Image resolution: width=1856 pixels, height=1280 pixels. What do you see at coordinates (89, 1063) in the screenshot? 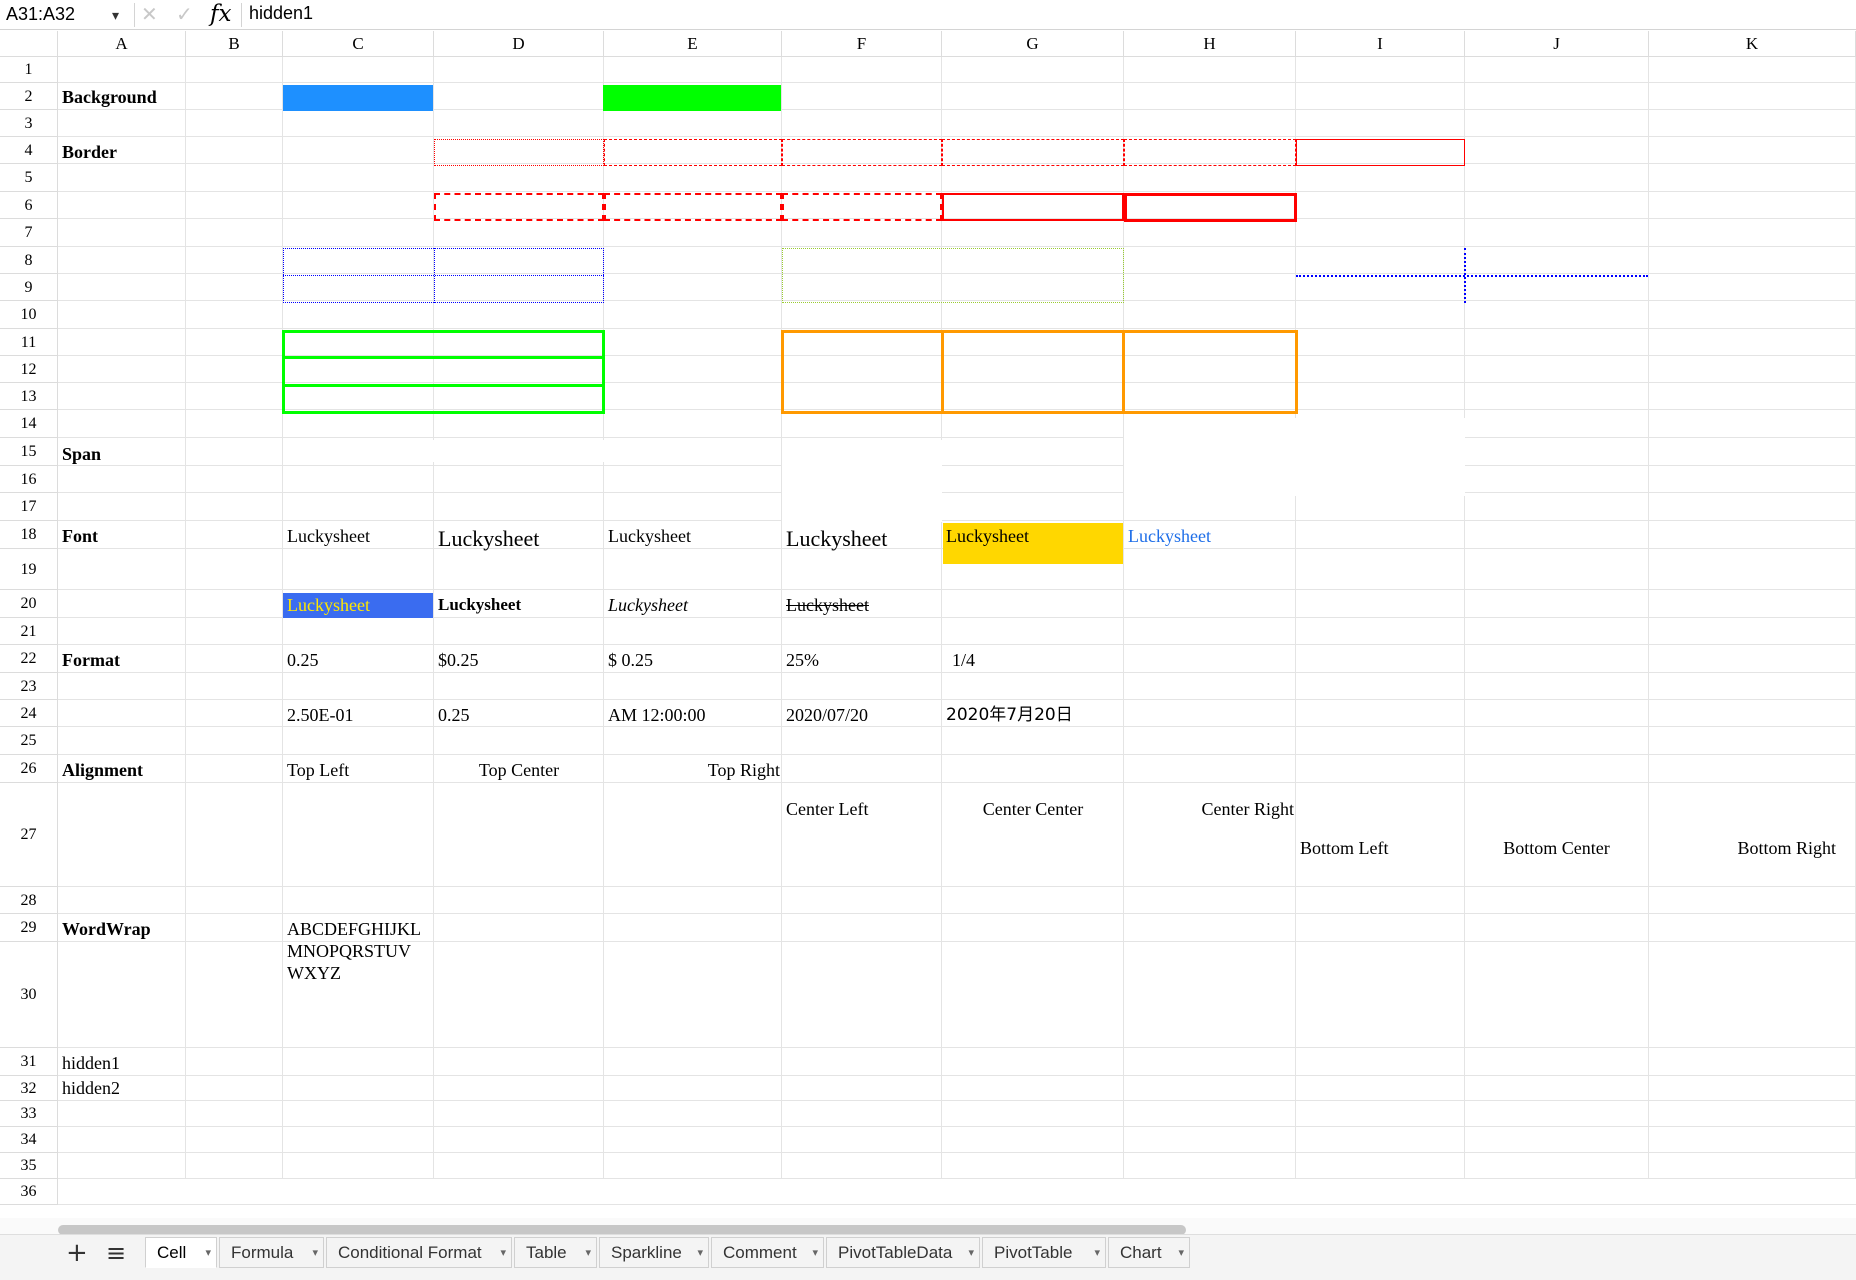
I see `cell-a31: hidden1` at bounding box center [89, 1063].